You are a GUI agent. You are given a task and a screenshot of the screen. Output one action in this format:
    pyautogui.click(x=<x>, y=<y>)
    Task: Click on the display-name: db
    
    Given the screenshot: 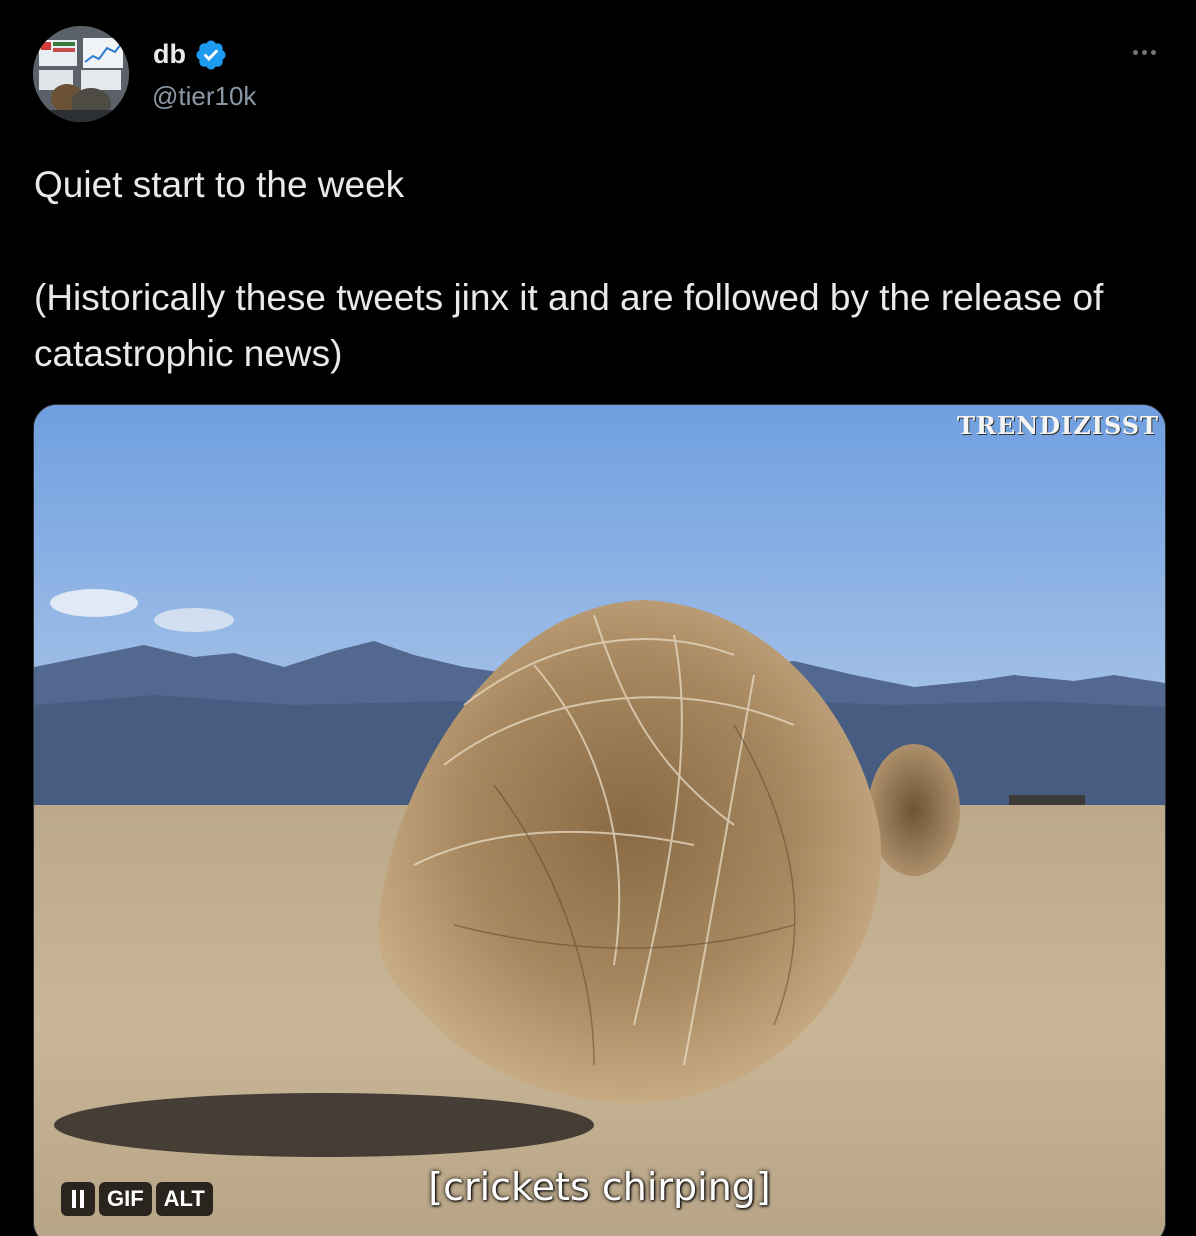 What is the action you would take?
    pyautogui.click(x=169, y=54)
    